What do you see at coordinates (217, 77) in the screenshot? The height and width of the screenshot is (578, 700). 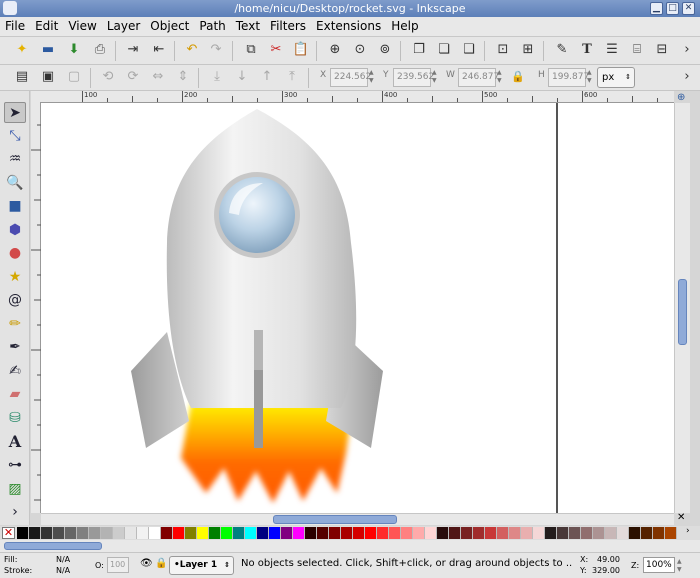 I see `lower-bottom-icon: ⤓` at bounding box center [217, 77].